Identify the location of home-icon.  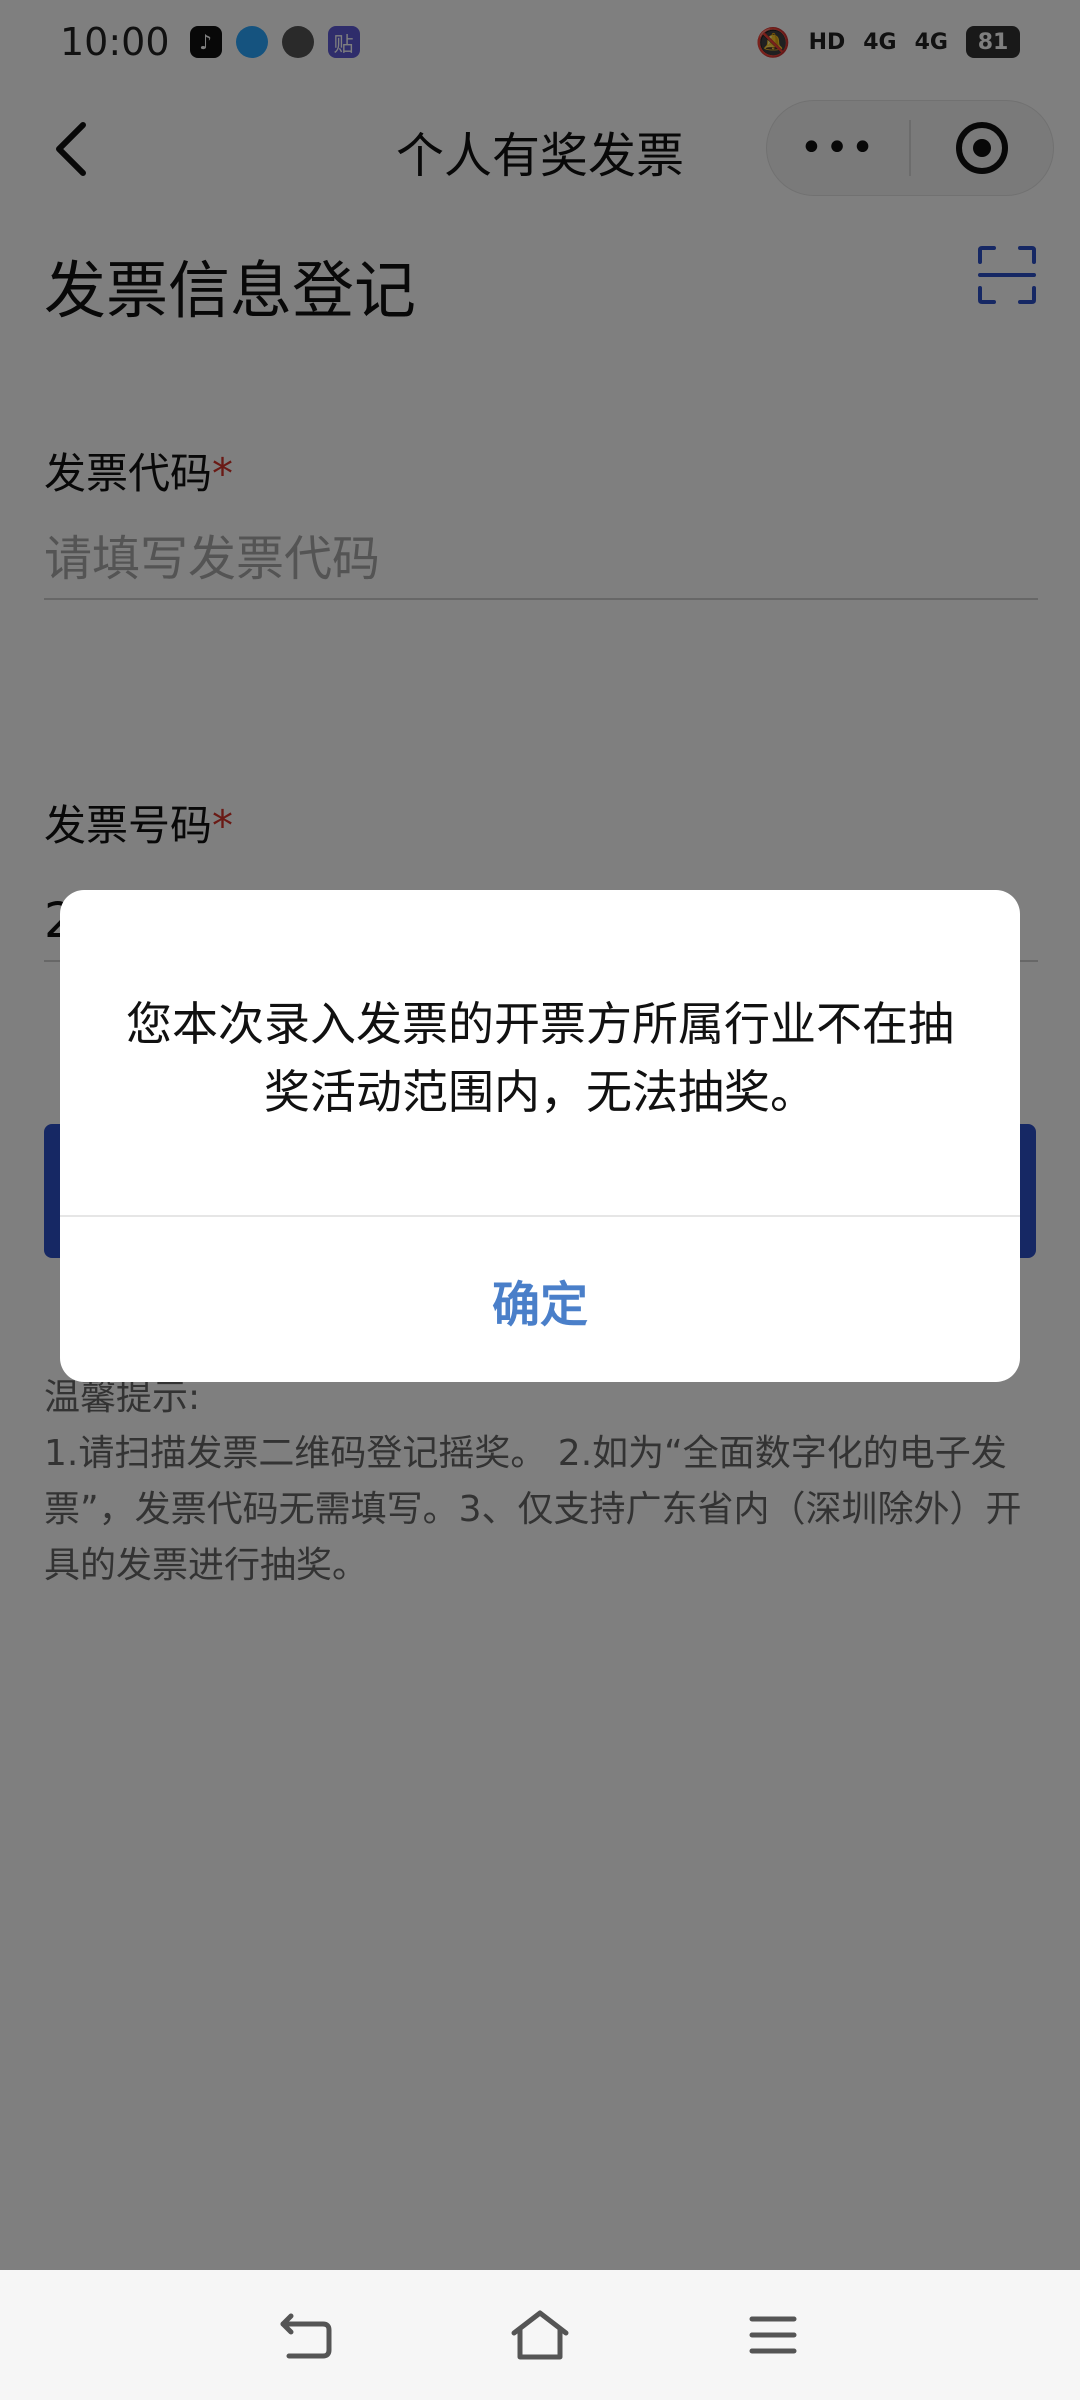
(540, 2335).